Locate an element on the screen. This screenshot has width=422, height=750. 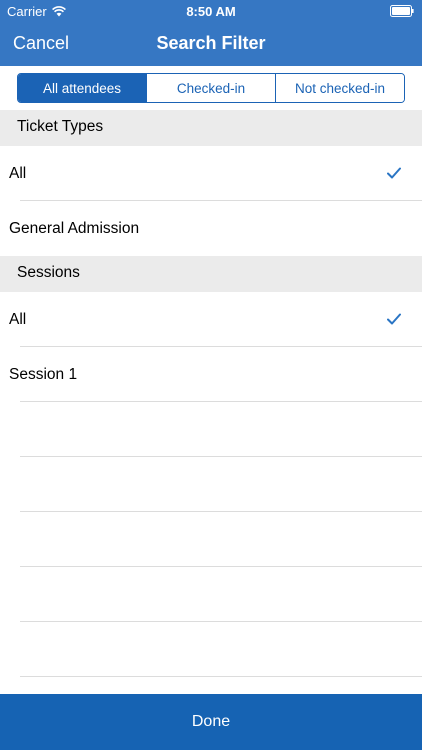
ticket-type-row-general-admission: General Admission is located at coordinates (211, 228).